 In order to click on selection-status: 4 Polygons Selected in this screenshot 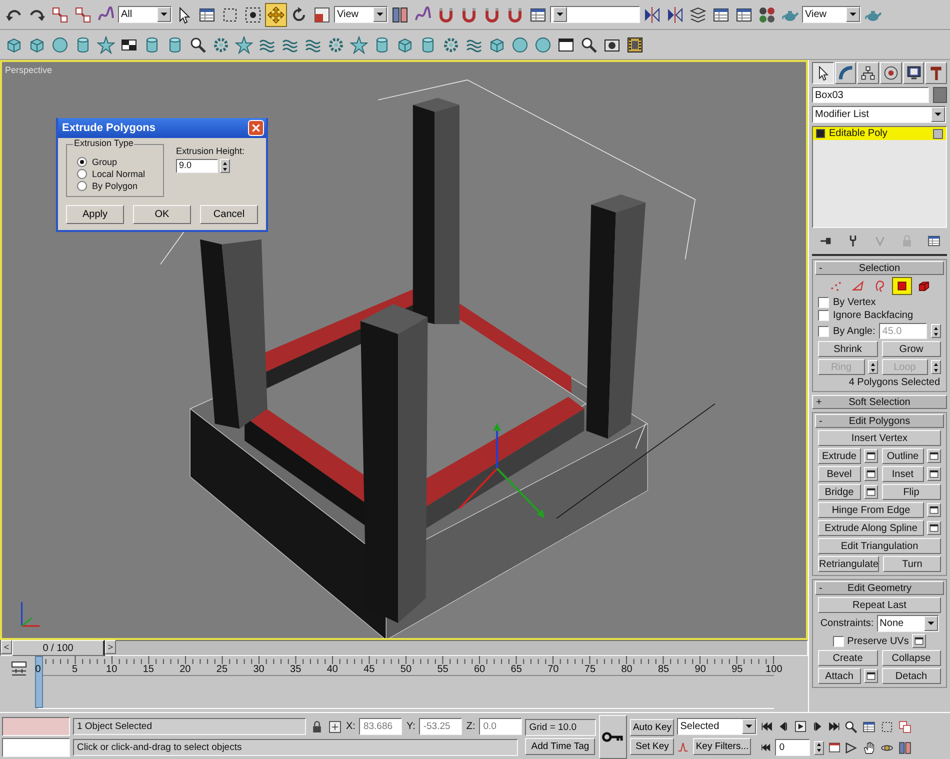, I will do `click(894, 382)`.